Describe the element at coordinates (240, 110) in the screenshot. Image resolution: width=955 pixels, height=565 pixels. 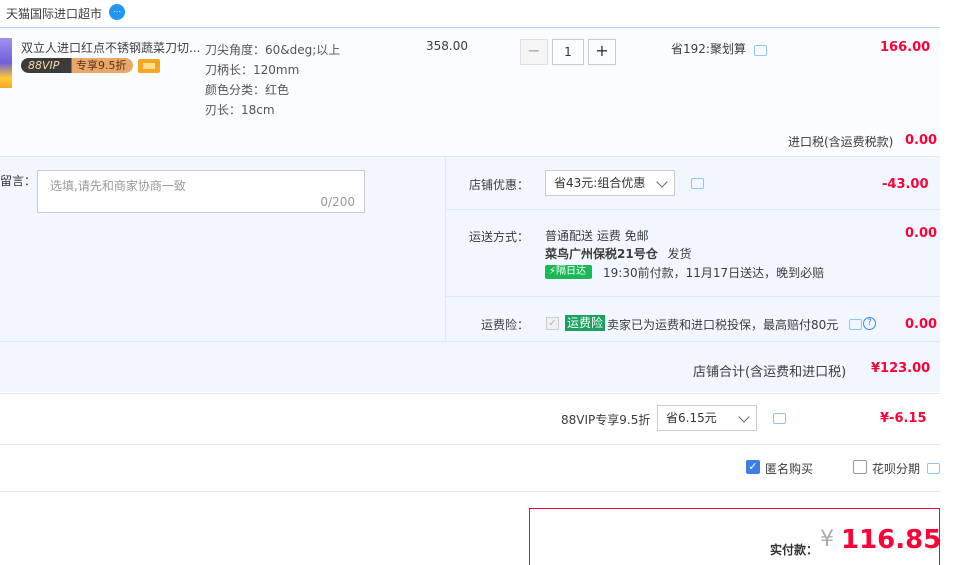
I see `prop-blade-length: 刃长：18cm` at that location.